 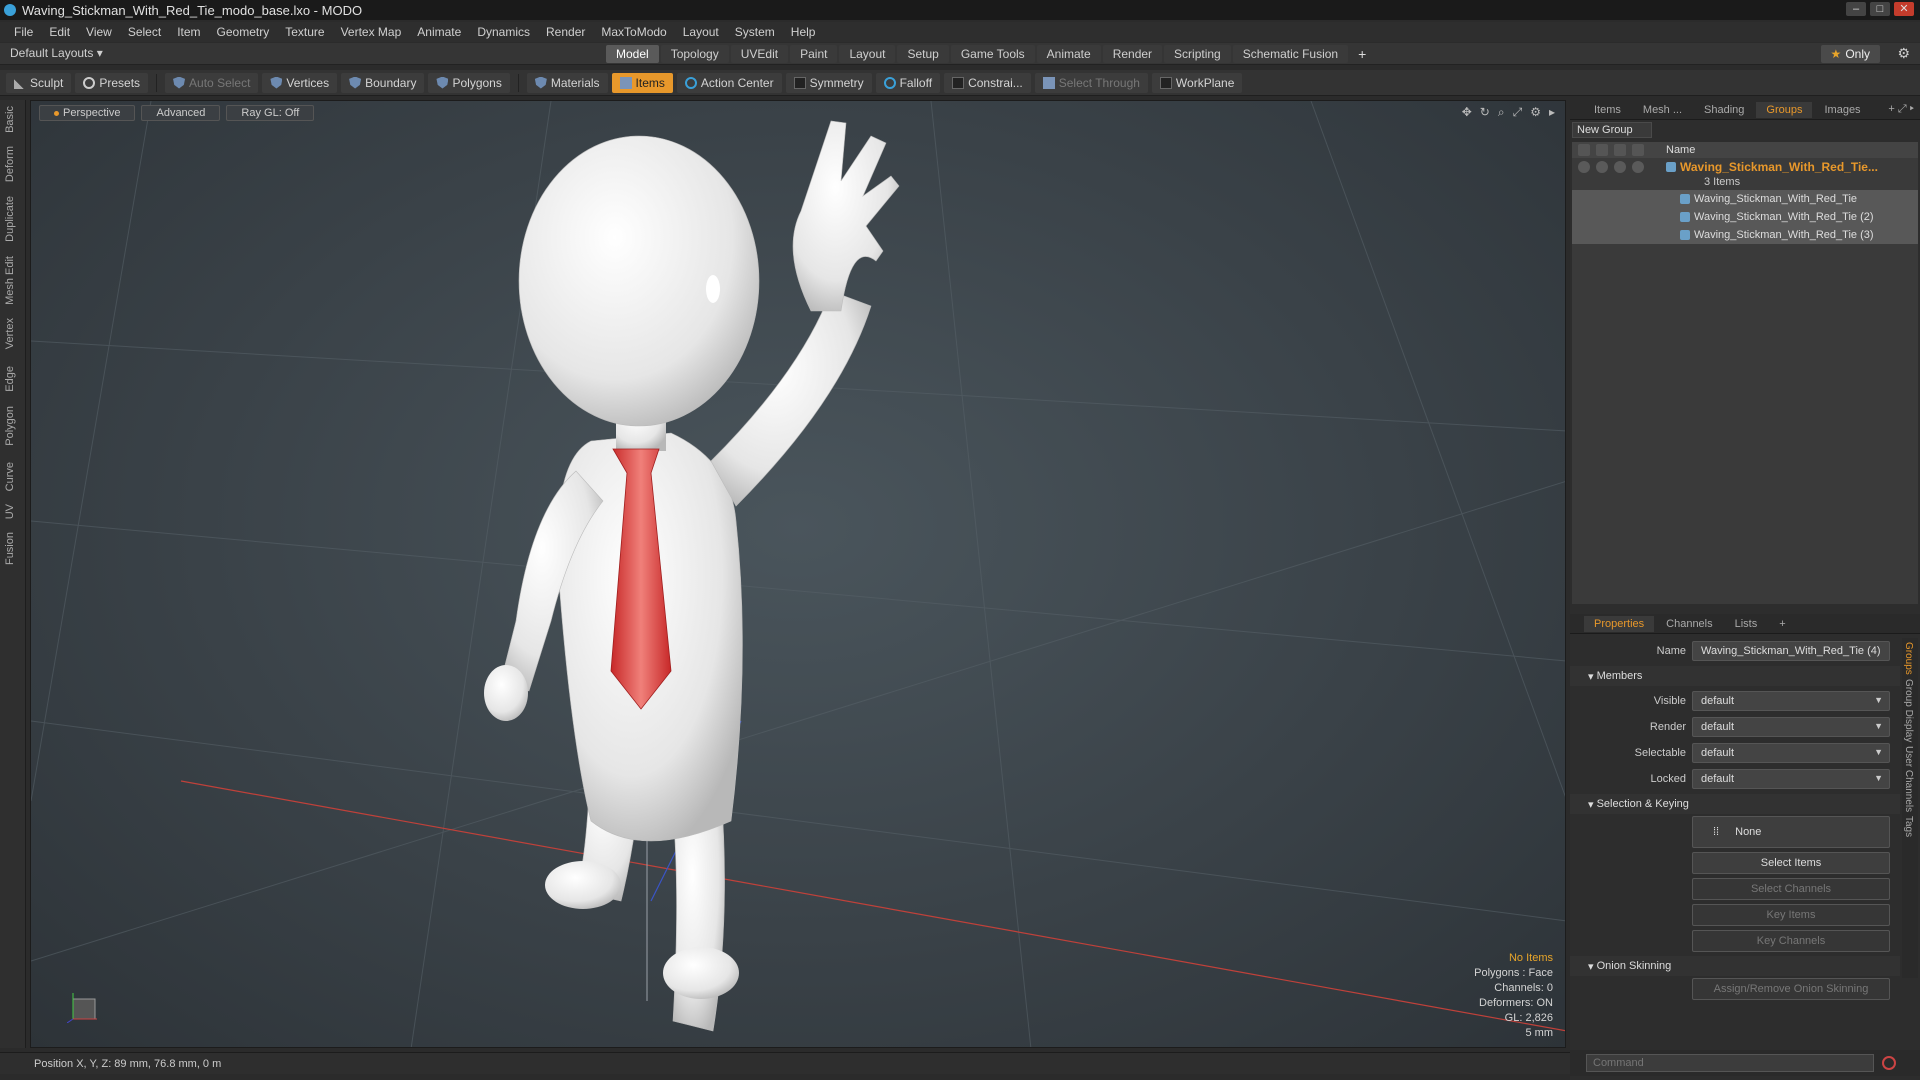 I want to click on side-tab-groups: Groups, so click(x=1908, y=658).